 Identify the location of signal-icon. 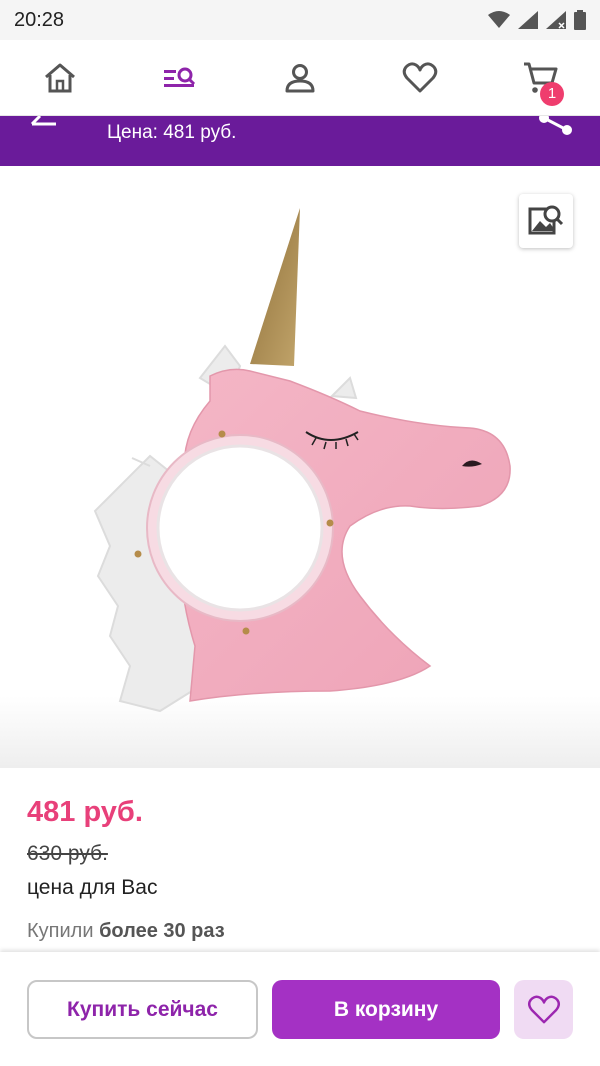
(528, 20).